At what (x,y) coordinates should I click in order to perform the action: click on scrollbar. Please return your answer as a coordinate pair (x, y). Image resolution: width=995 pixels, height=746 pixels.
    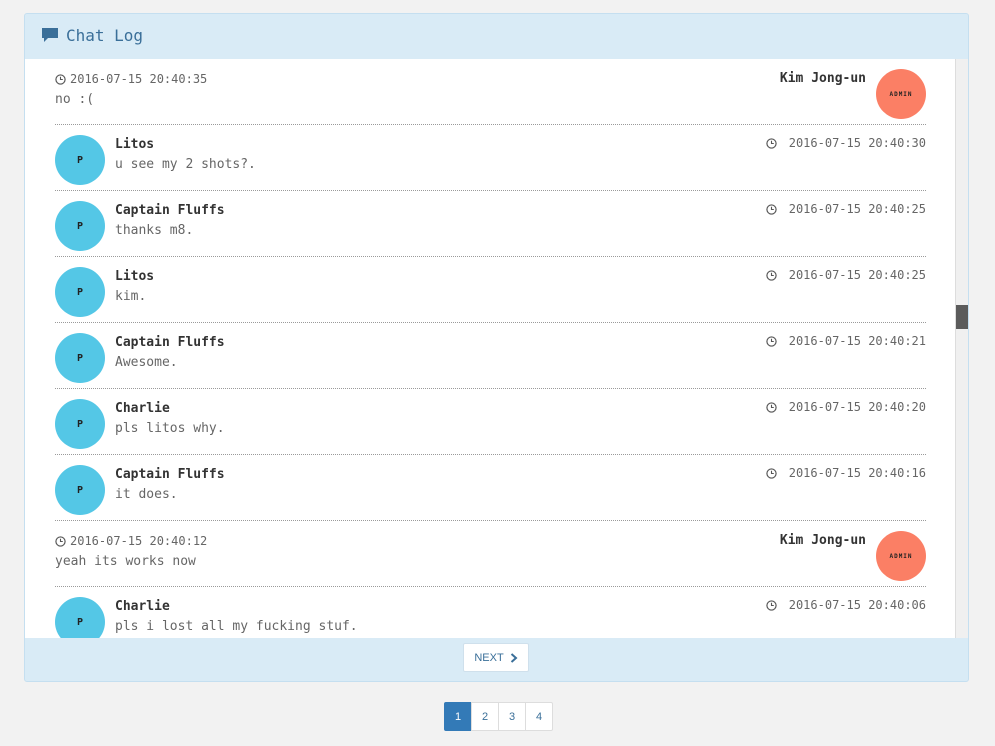
    Looking at the image, I should click on (961, 348).